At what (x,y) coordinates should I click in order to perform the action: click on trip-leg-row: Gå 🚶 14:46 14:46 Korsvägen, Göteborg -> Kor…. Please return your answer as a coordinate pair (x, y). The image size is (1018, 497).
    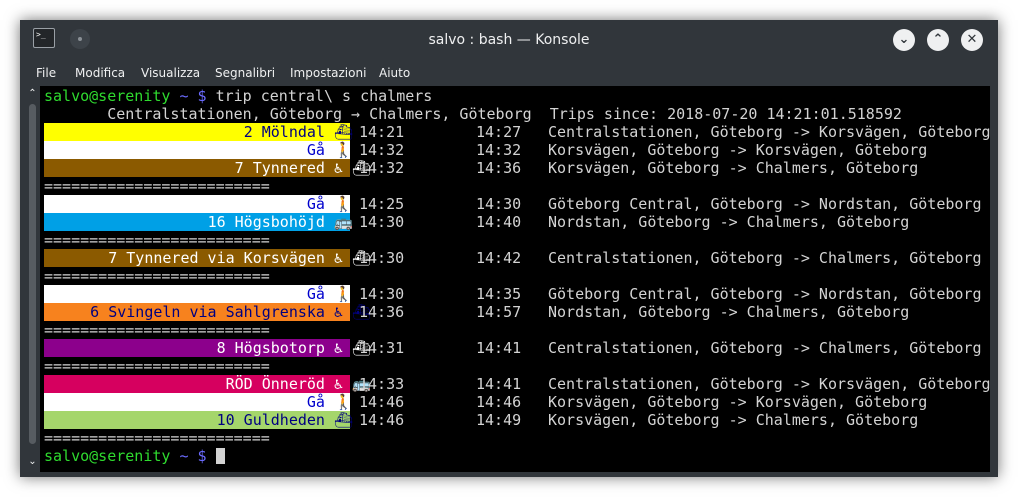
    Looking at the image, I should click on (519, 402).